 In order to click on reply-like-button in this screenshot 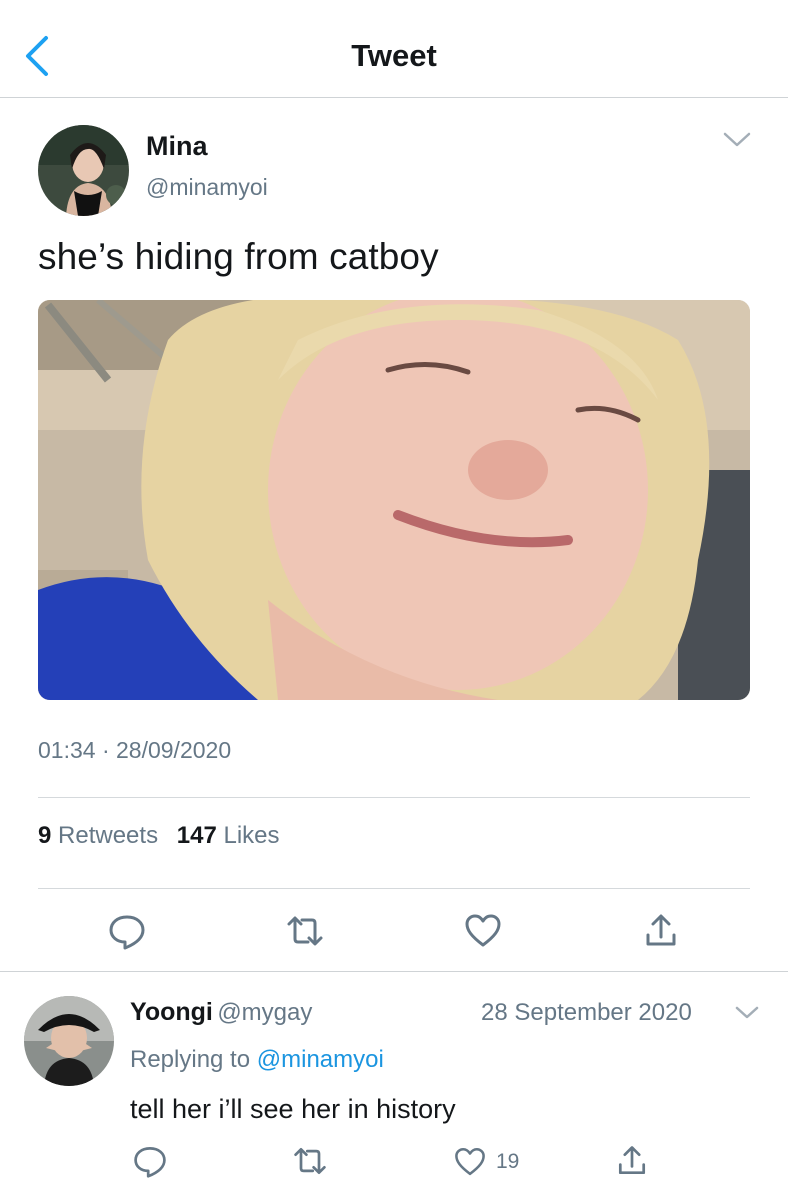, I will do `click(470, 1162)`.